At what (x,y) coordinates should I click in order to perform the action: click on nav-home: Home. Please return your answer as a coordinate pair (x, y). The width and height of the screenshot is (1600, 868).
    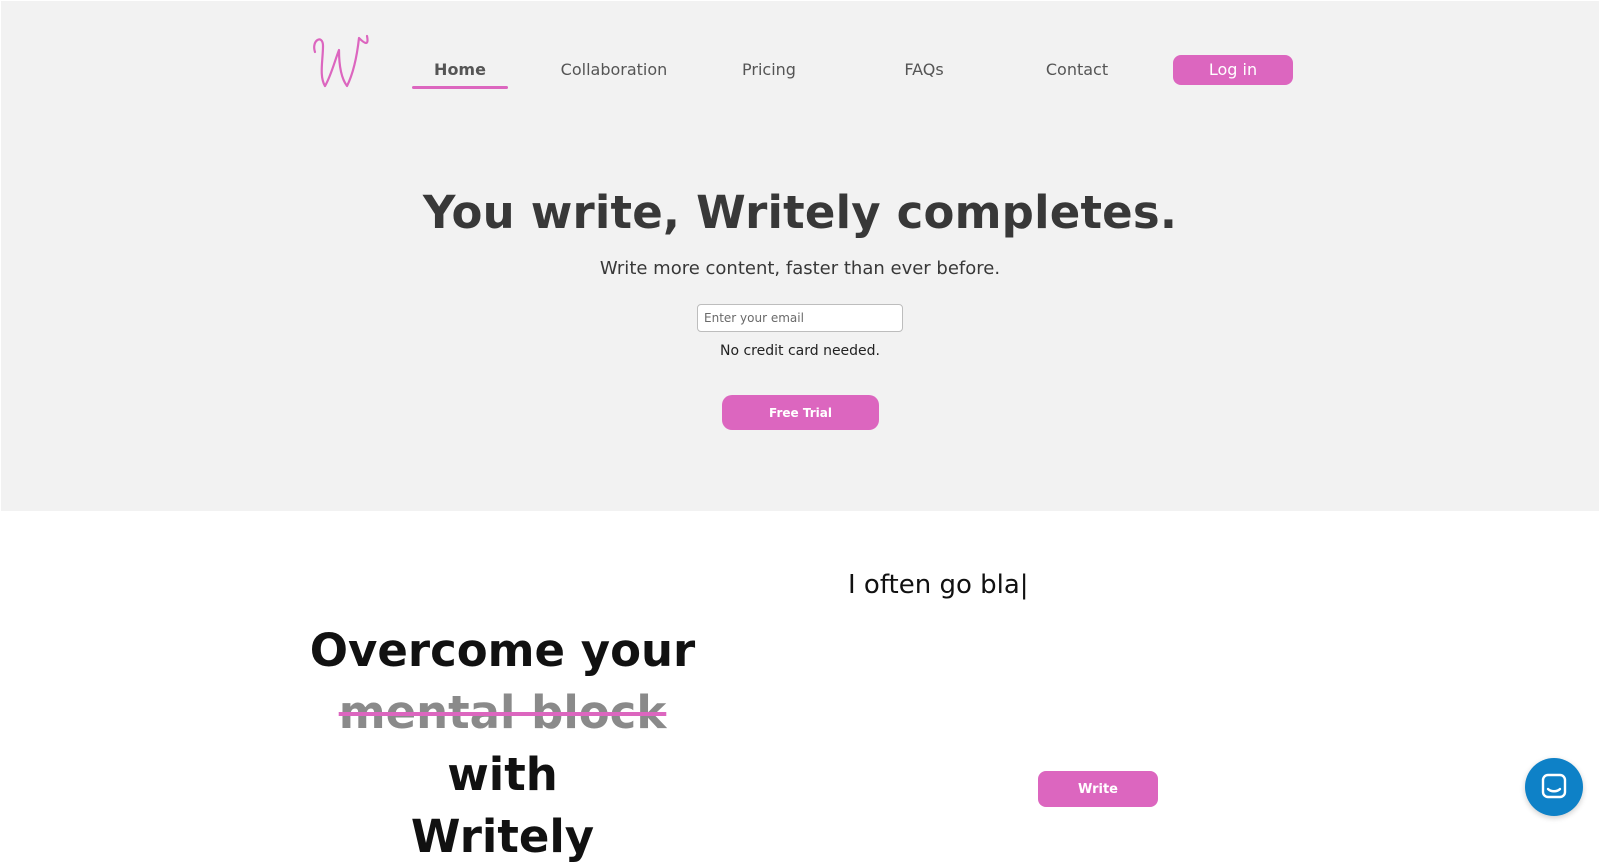
    Looking at the image, I should click on (460, 70).